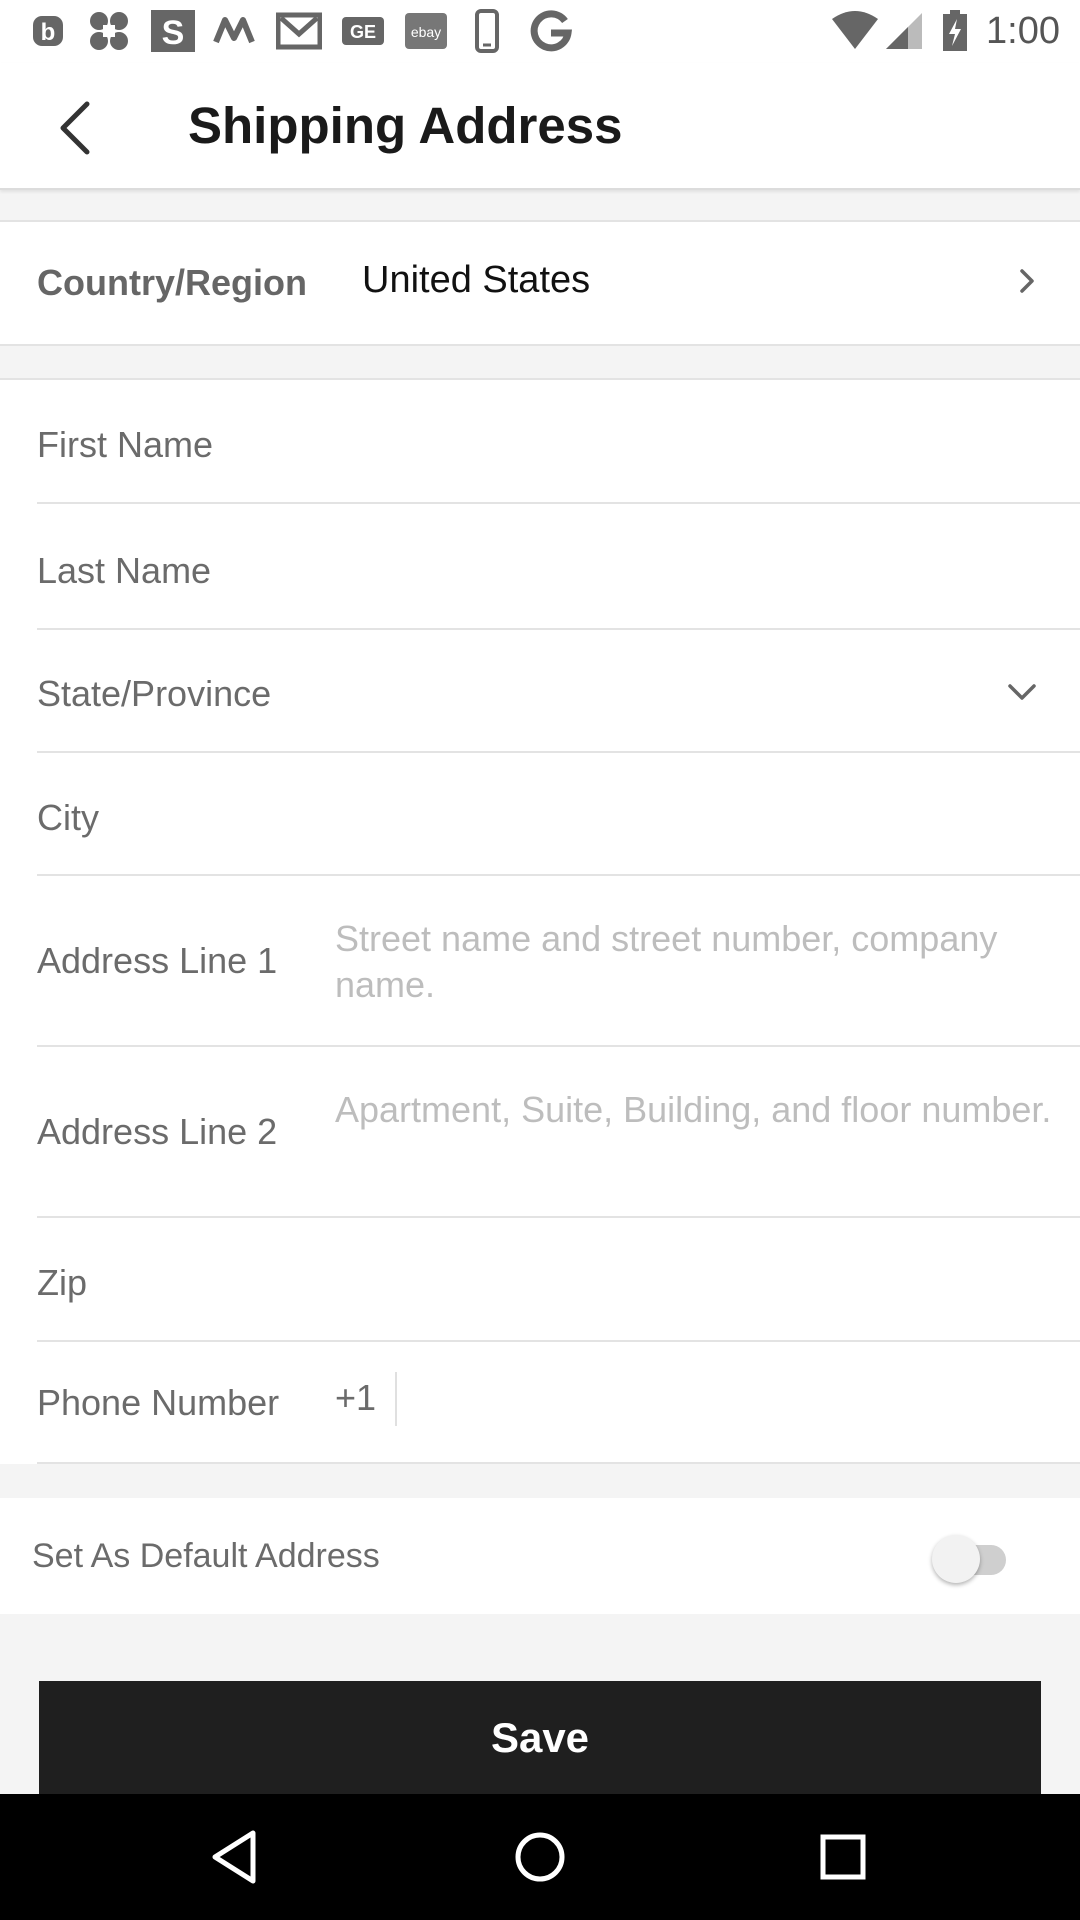 Image resolution: width=1080 pixels, height=1920 pixels. I want to click on page-title: Shipping Address, so click(405, 125).